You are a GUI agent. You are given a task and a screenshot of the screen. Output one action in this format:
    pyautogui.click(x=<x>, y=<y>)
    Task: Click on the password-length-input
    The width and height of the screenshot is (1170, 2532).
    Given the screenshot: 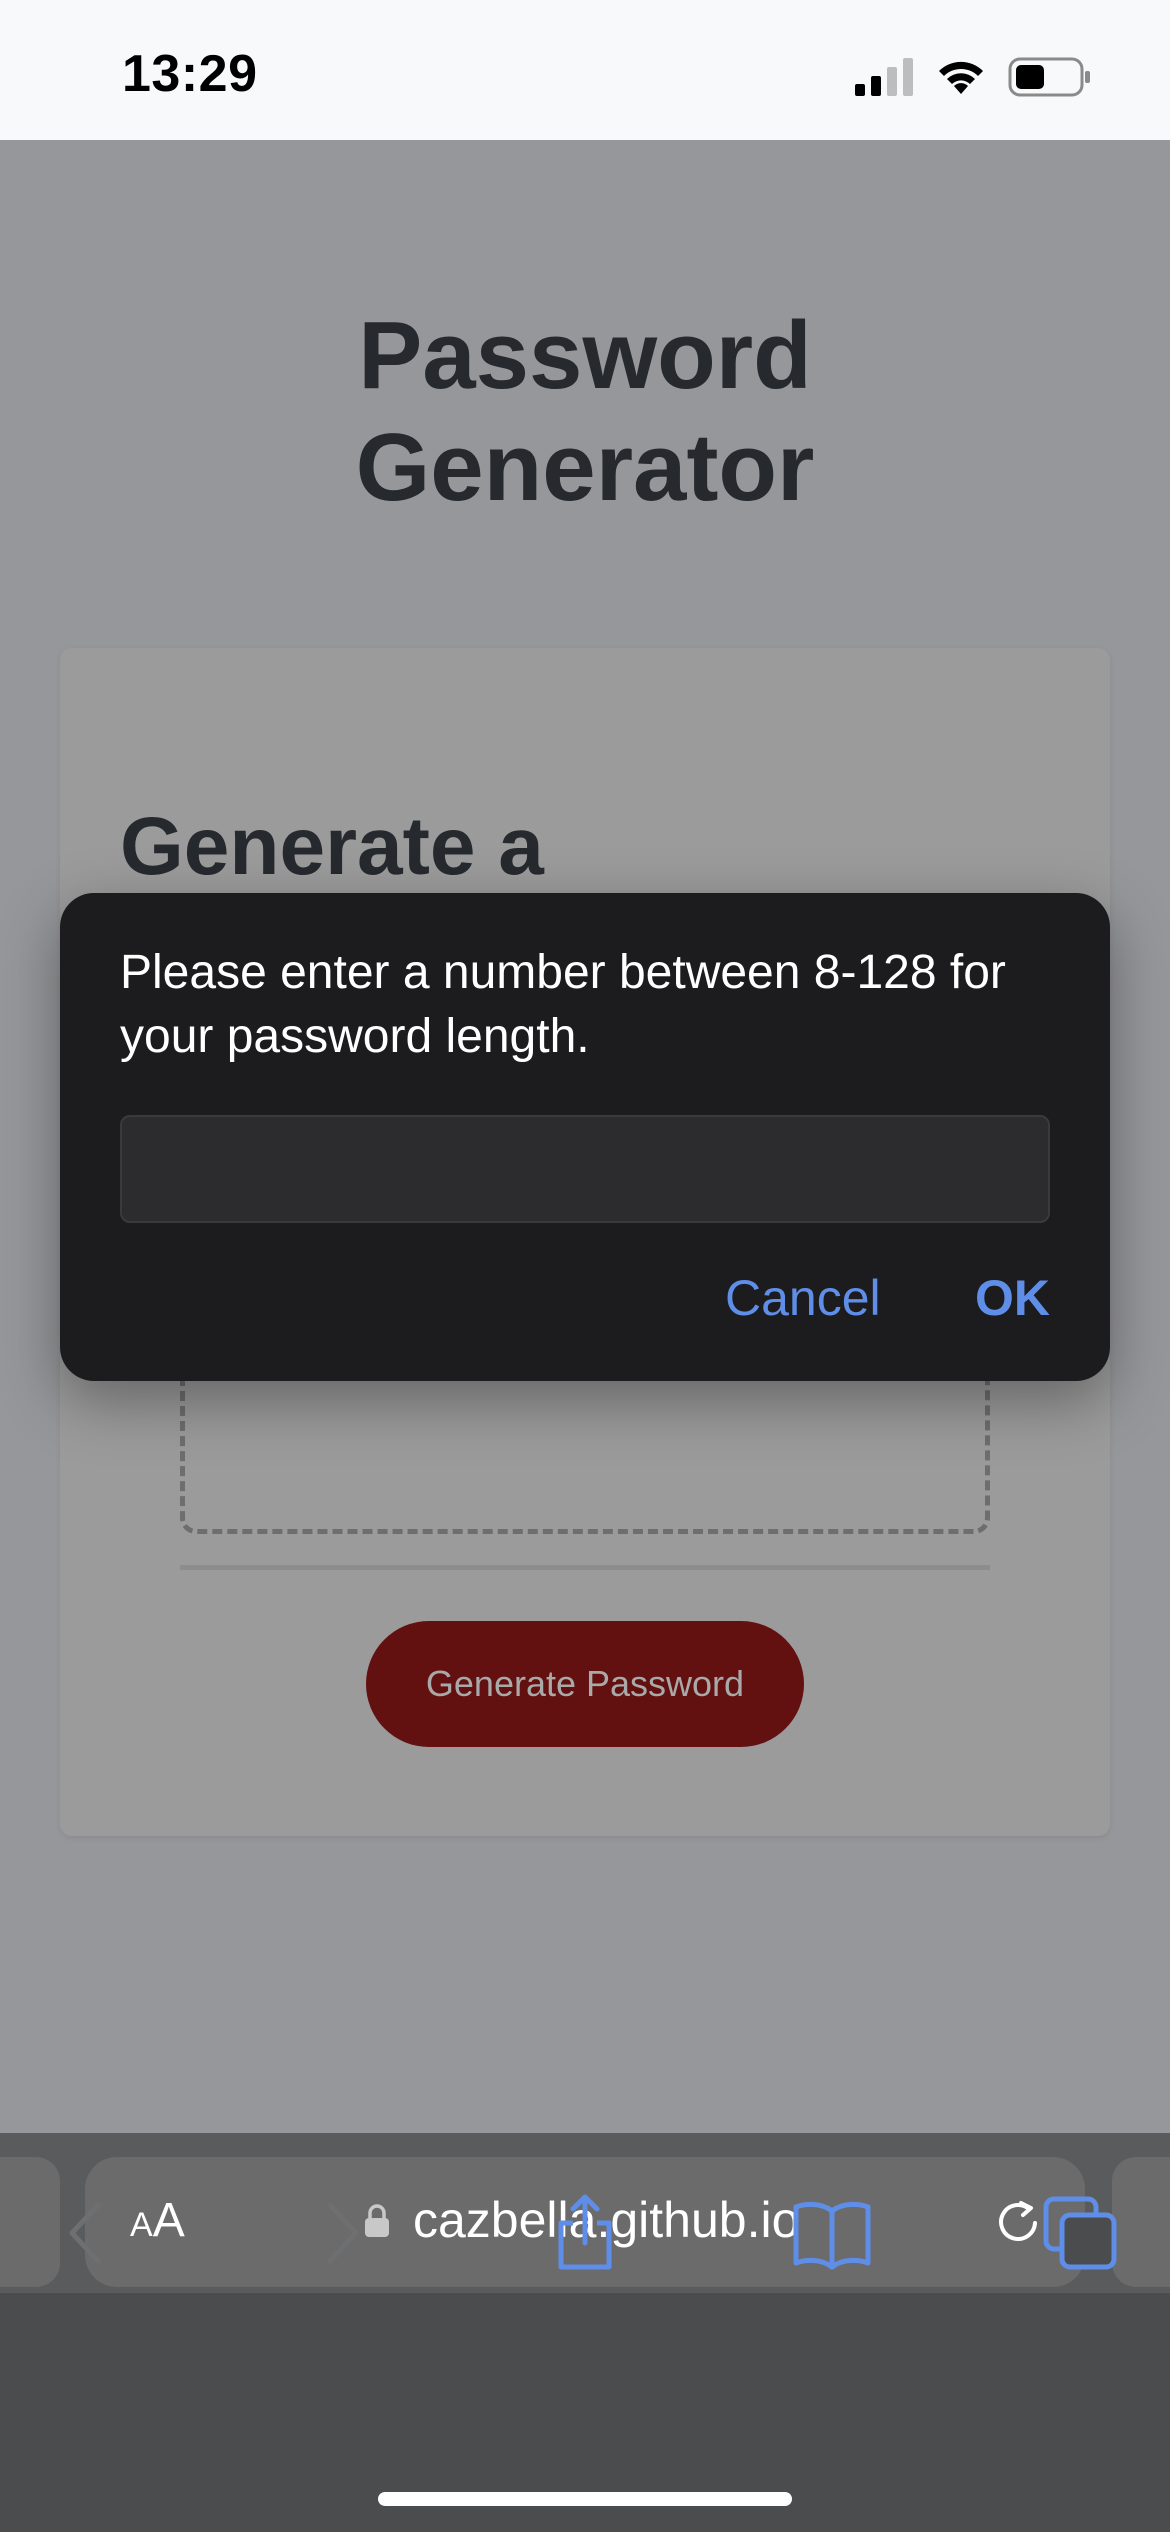 What is the action you would take?
    pyautogui.click(x=585, y=1169)
    